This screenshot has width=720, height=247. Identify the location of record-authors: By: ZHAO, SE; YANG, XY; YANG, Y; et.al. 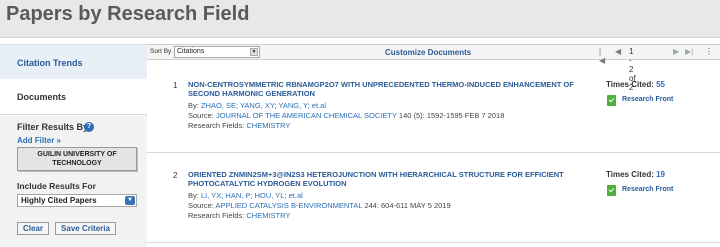
(257, 105).